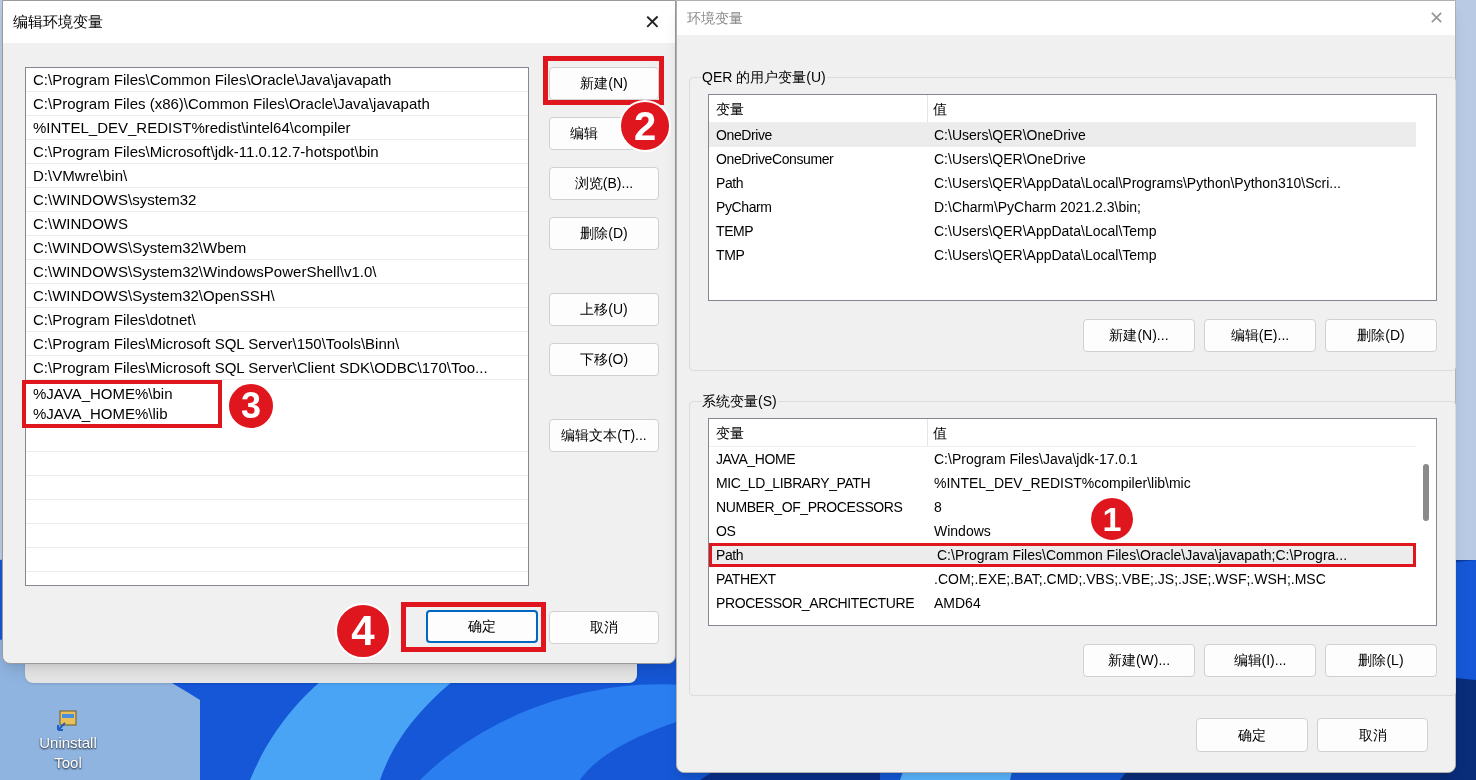  What do you see at coordinates (68, 720) in the screenshot?
I see `installer-icon` at bounding box center [68, 720].